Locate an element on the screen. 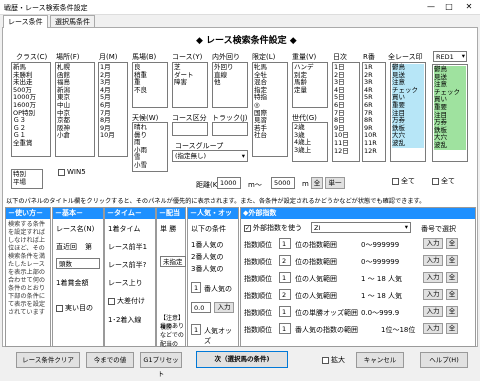 Image resolution: width=480 pixels, height=381 pixels. distance-unit-label-2: m is located at coordinates (305, 184).